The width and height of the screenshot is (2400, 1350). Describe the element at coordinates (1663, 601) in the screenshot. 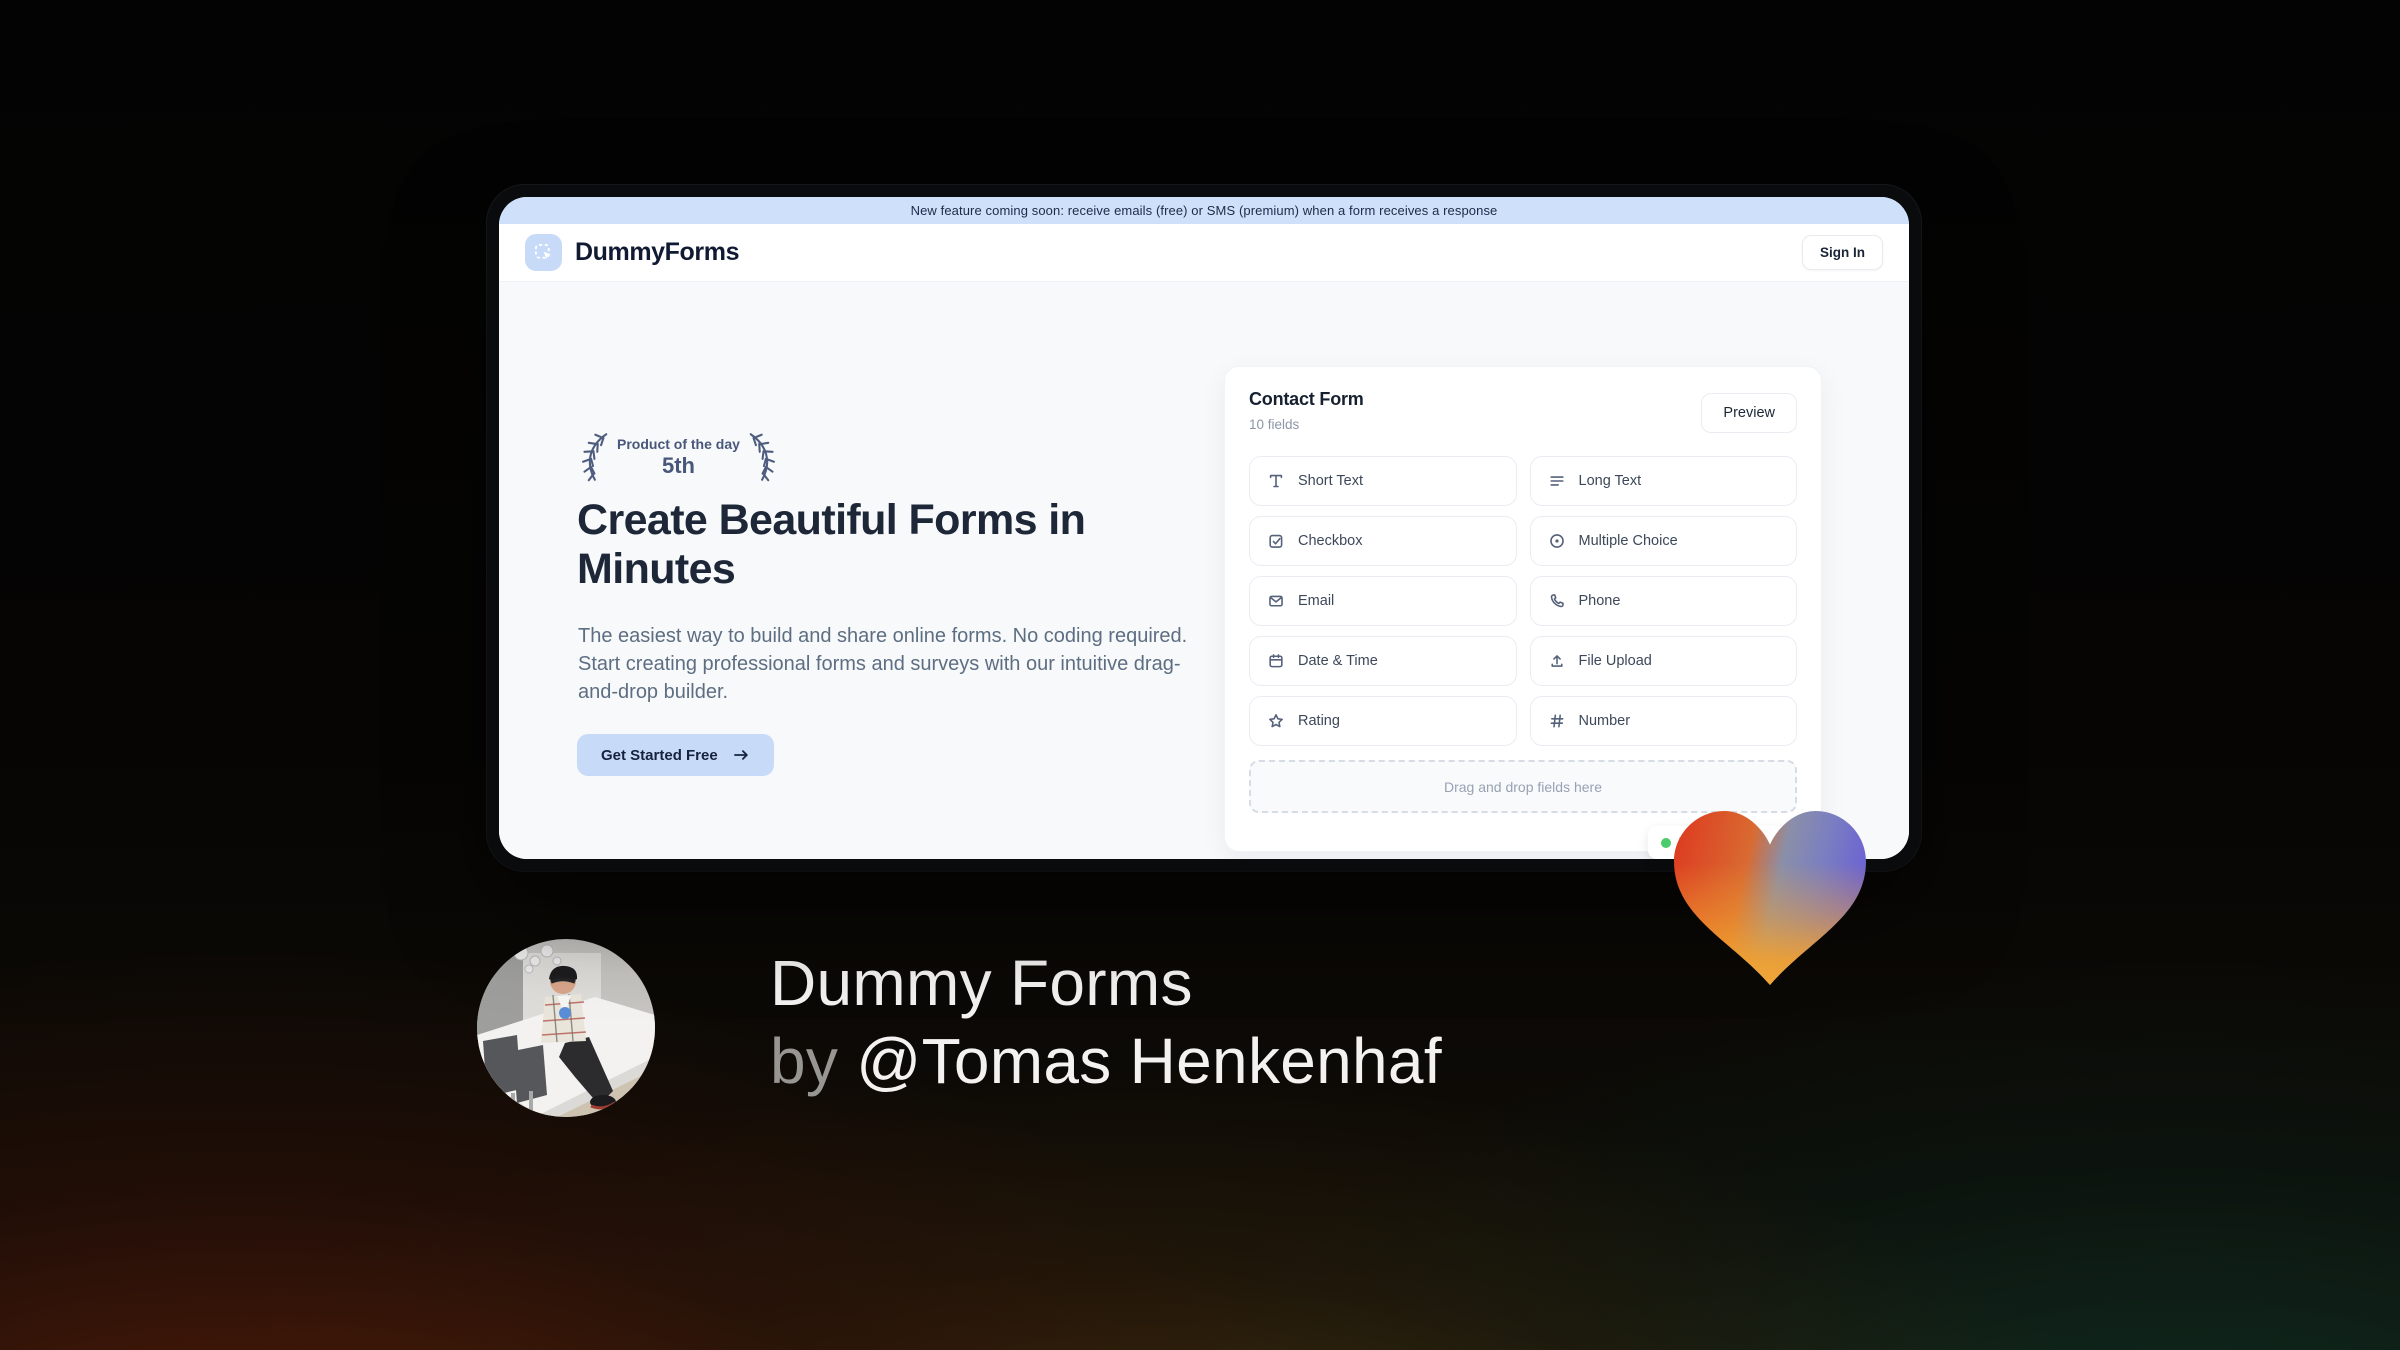

I see `field-type-button: Phone` at that location.